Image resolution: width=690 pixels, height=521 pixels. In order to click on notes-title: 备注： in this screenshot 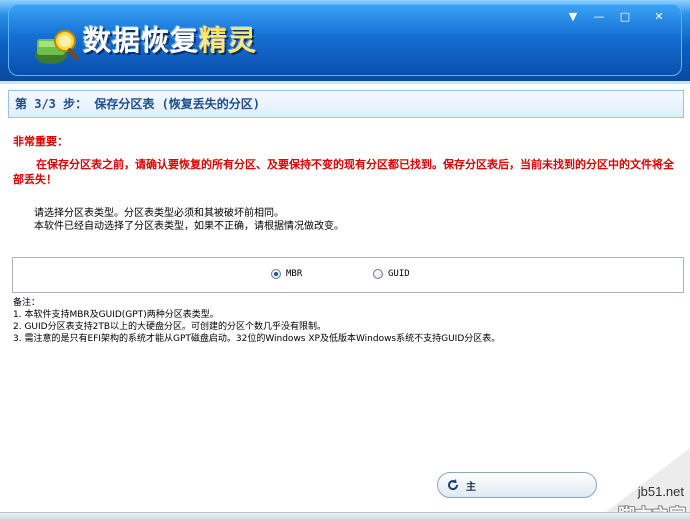, I will do `click(27, 303)`.